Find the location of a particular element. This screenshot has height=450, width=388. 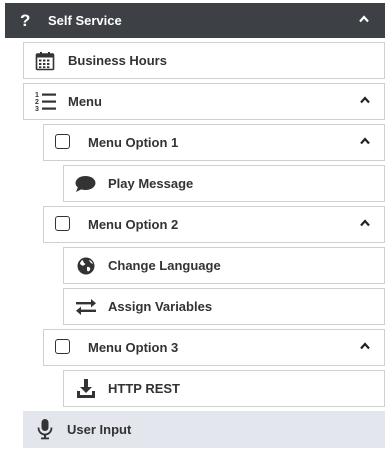

change-language-label: Change Language is located at coordinates (164, 265).